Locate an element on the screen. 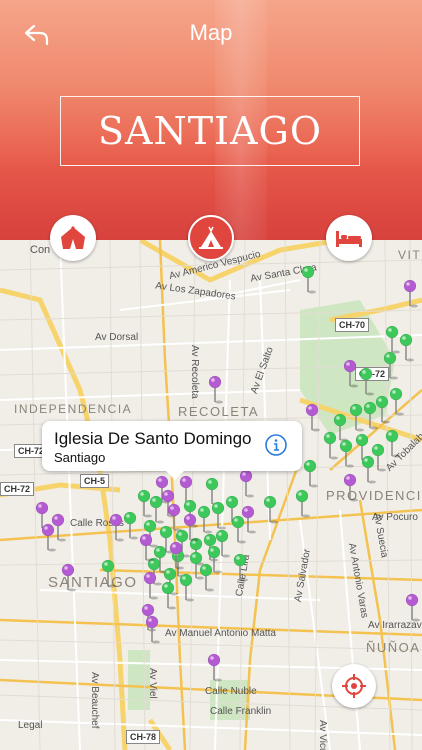 The width and height of the screenshot is (422, 750). info-icon is located at coordinates (276, 445).